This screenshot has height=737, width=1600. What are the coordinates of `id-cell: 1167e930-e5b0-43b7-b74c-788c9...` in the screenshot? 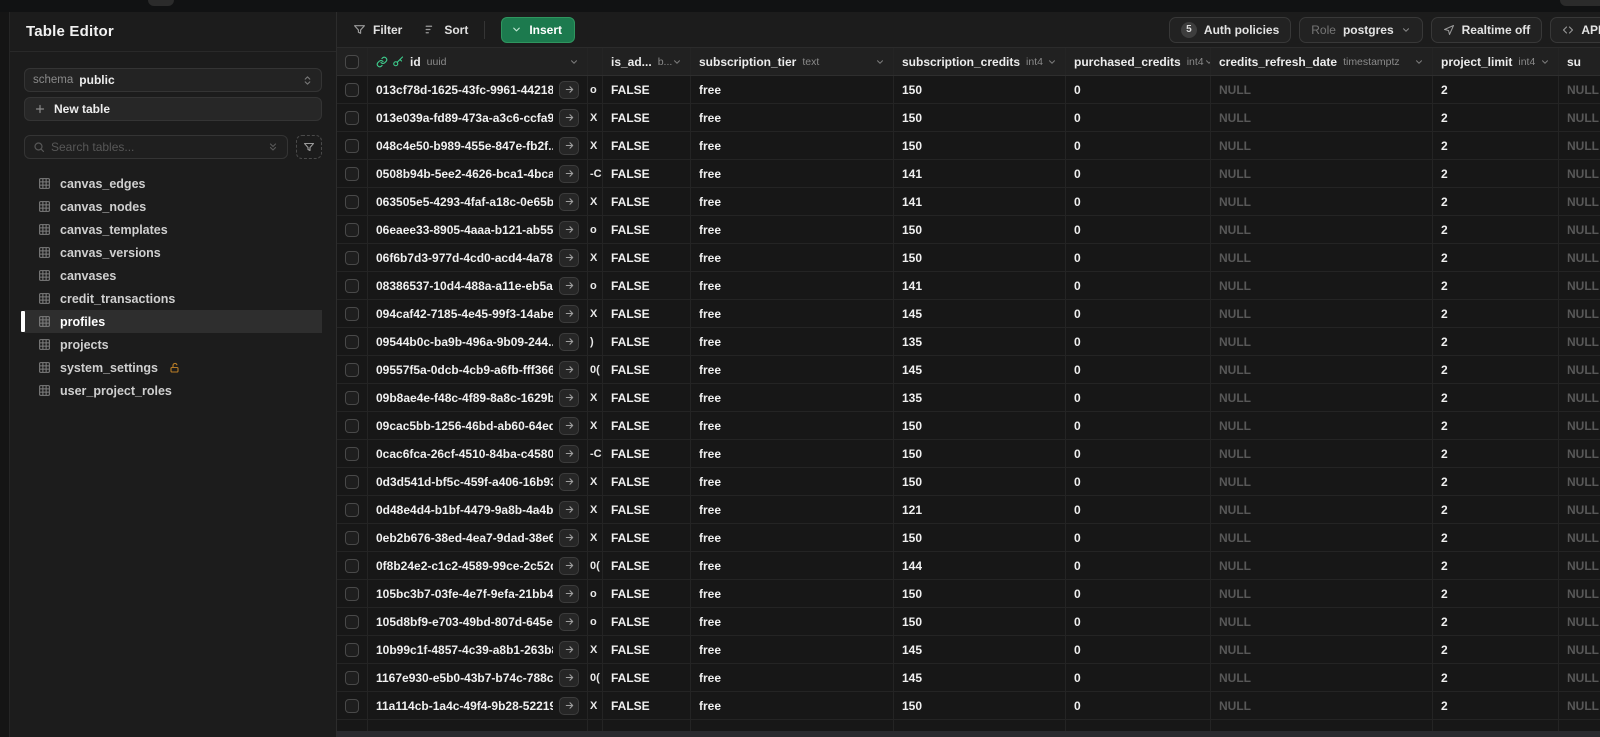 It's located at (478, 677).